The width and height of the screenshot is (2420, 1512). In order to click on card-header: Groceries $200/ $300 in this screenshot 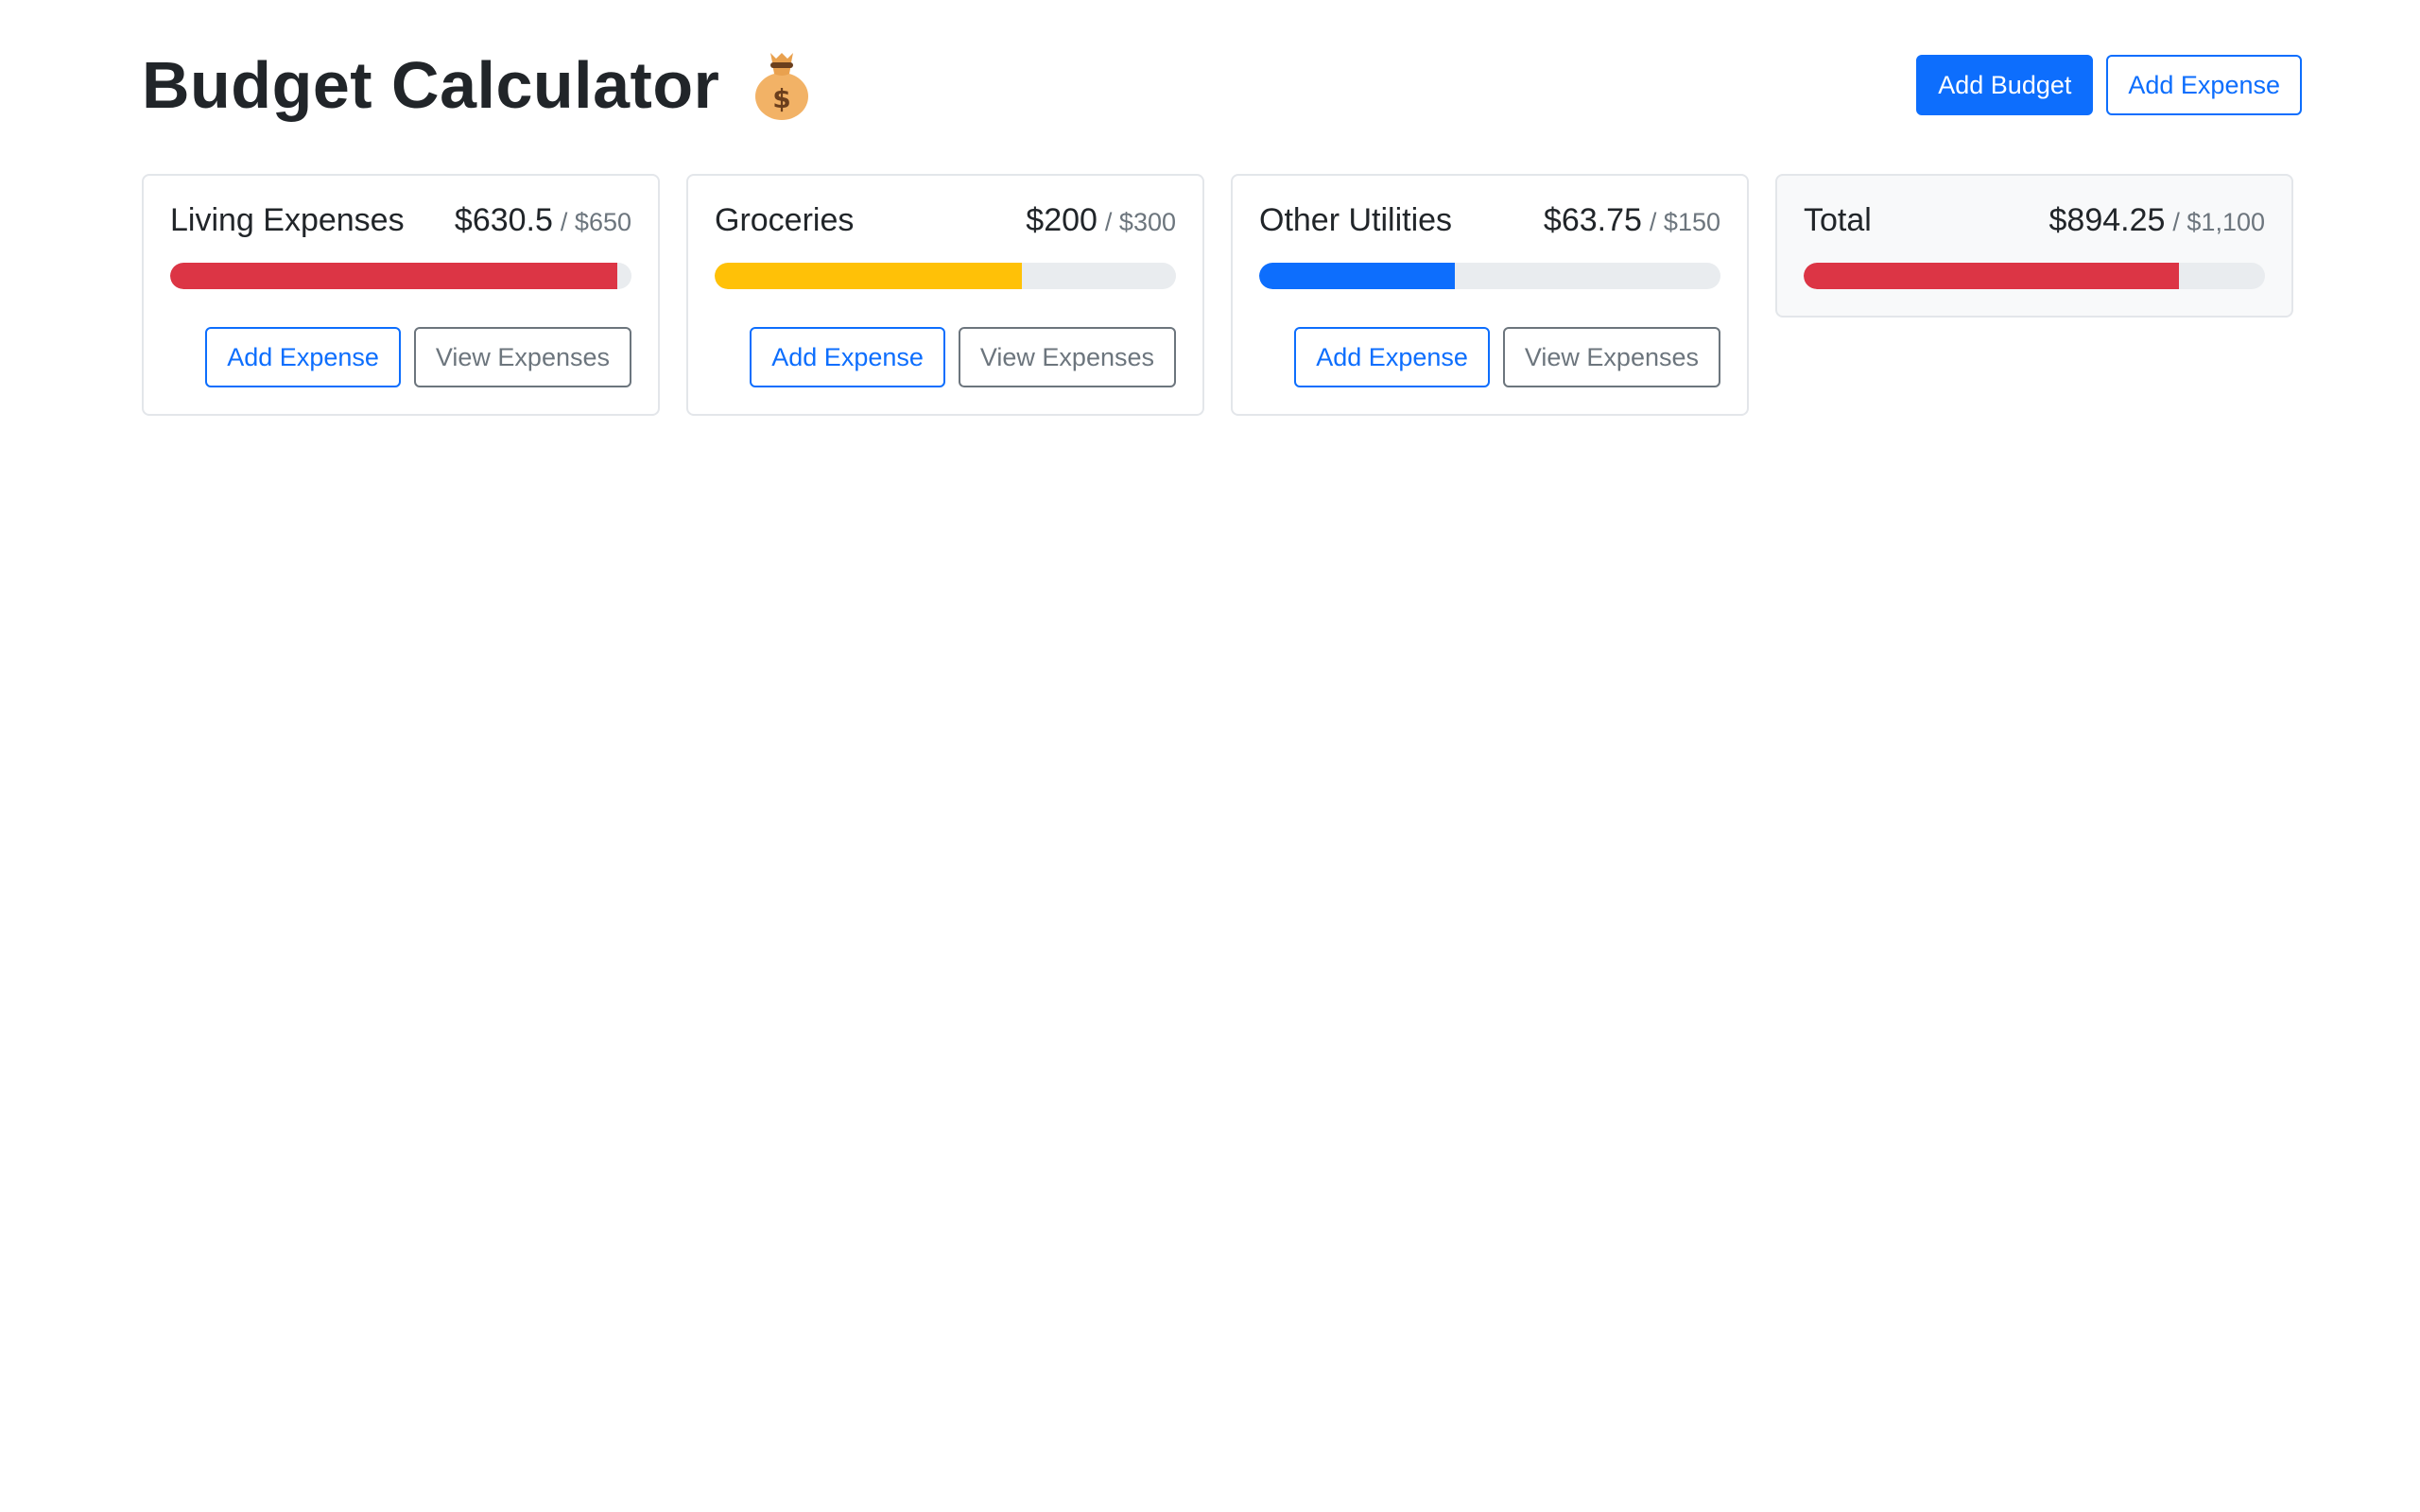, I will do `click(945, 223)`.